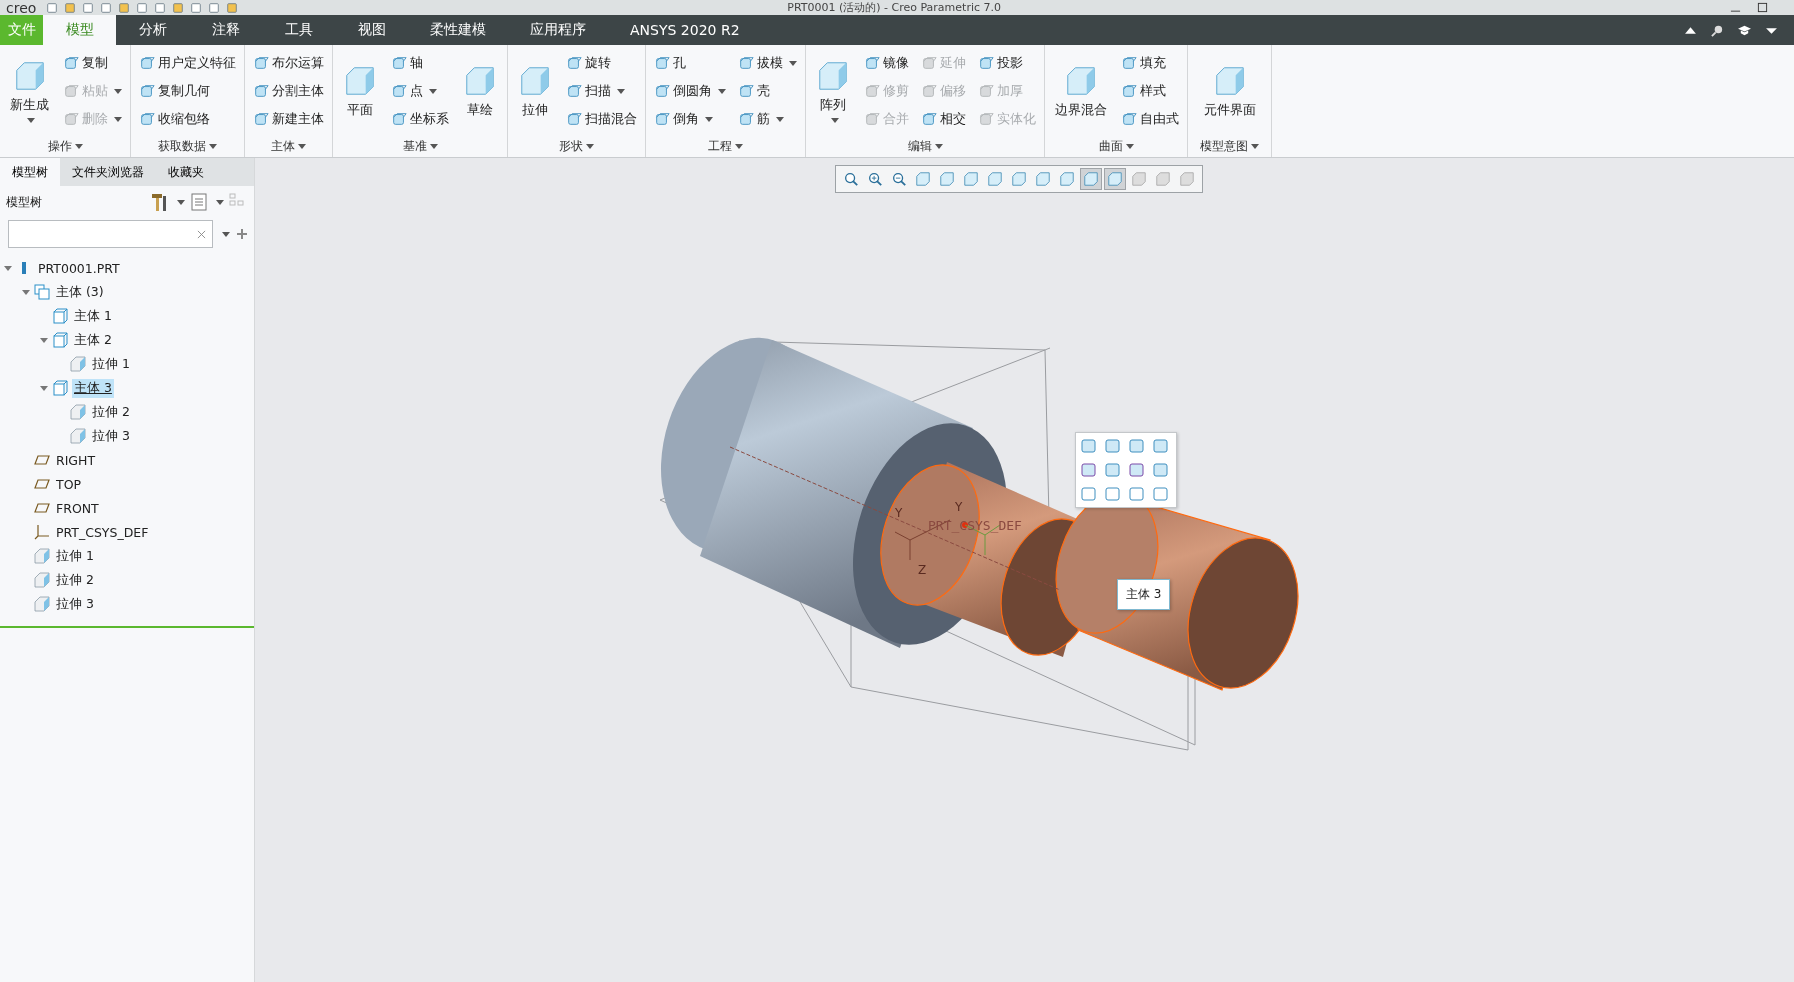 The image size is (1794, 982). What do you see at coordinates (690, 91) in the screenshot?
I see `ribbon-button: 倒圆角` at bounding box center [690, 91].